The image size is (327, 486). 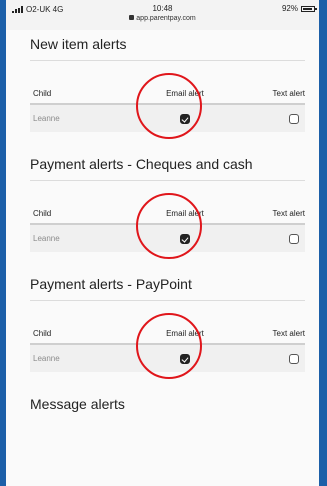 What do you see at coordinates (167, 168) in the screenshot?
I see `section-title: Payment alerts - Cheques and cash` at bounding box center [167, 168].